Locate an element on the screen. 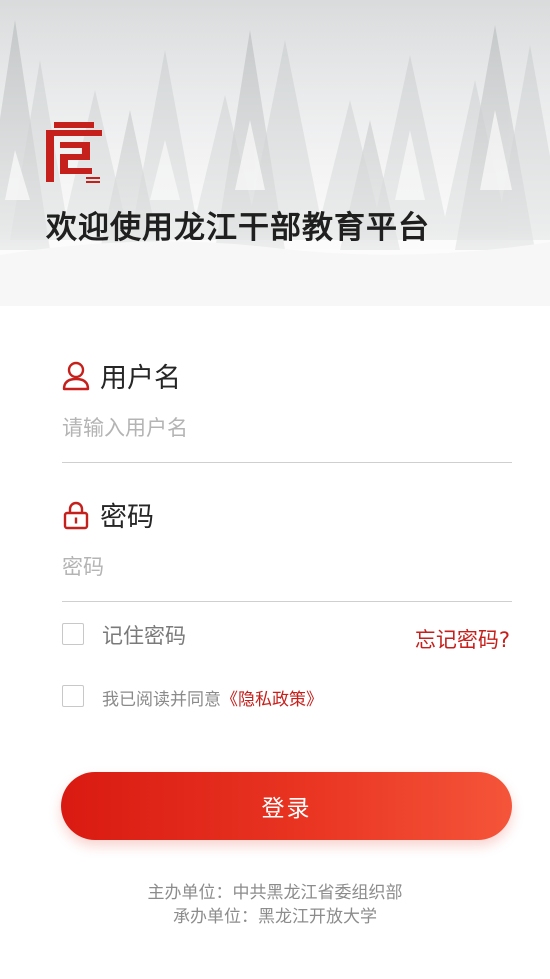 The width and height of the screenshot is (550, 979). username-underline is located at coordinates (287, 462).